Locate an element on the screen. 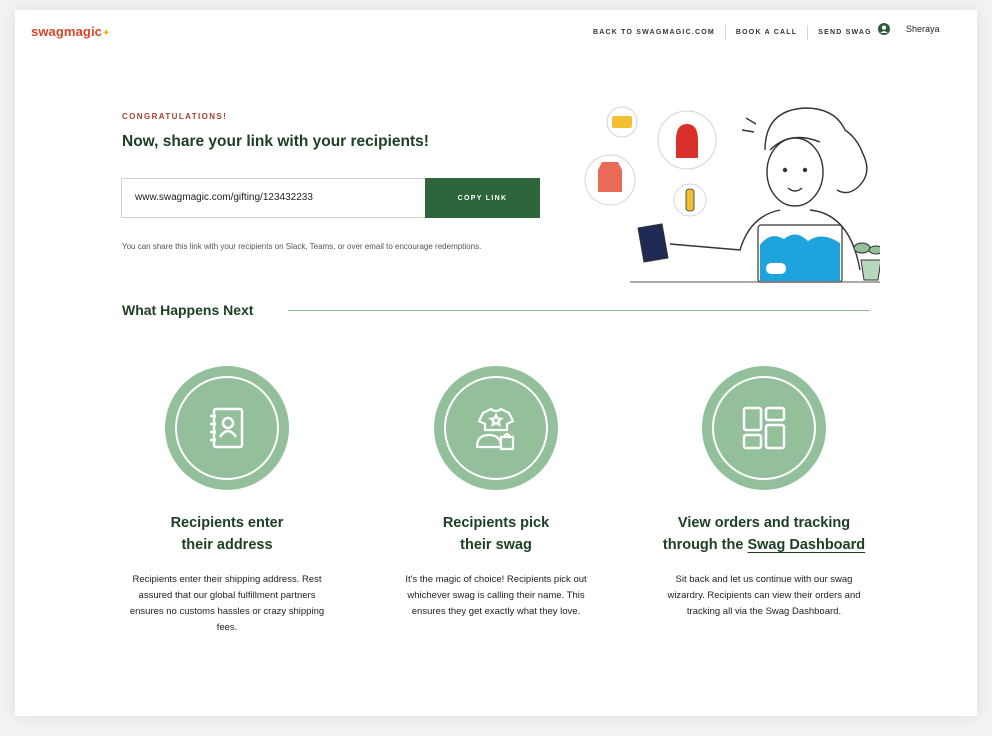  apron-icon is located at coordinates (610, 177).